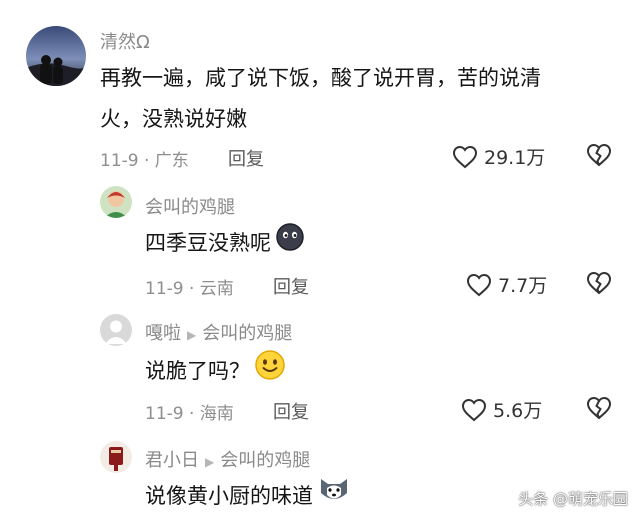 Image resolution: width=640 pixels, height=519 pixels. What do you see at coordinates (270, 372) in the screenshot?
I see `smile-emoji` at bounding box center [270, 372].